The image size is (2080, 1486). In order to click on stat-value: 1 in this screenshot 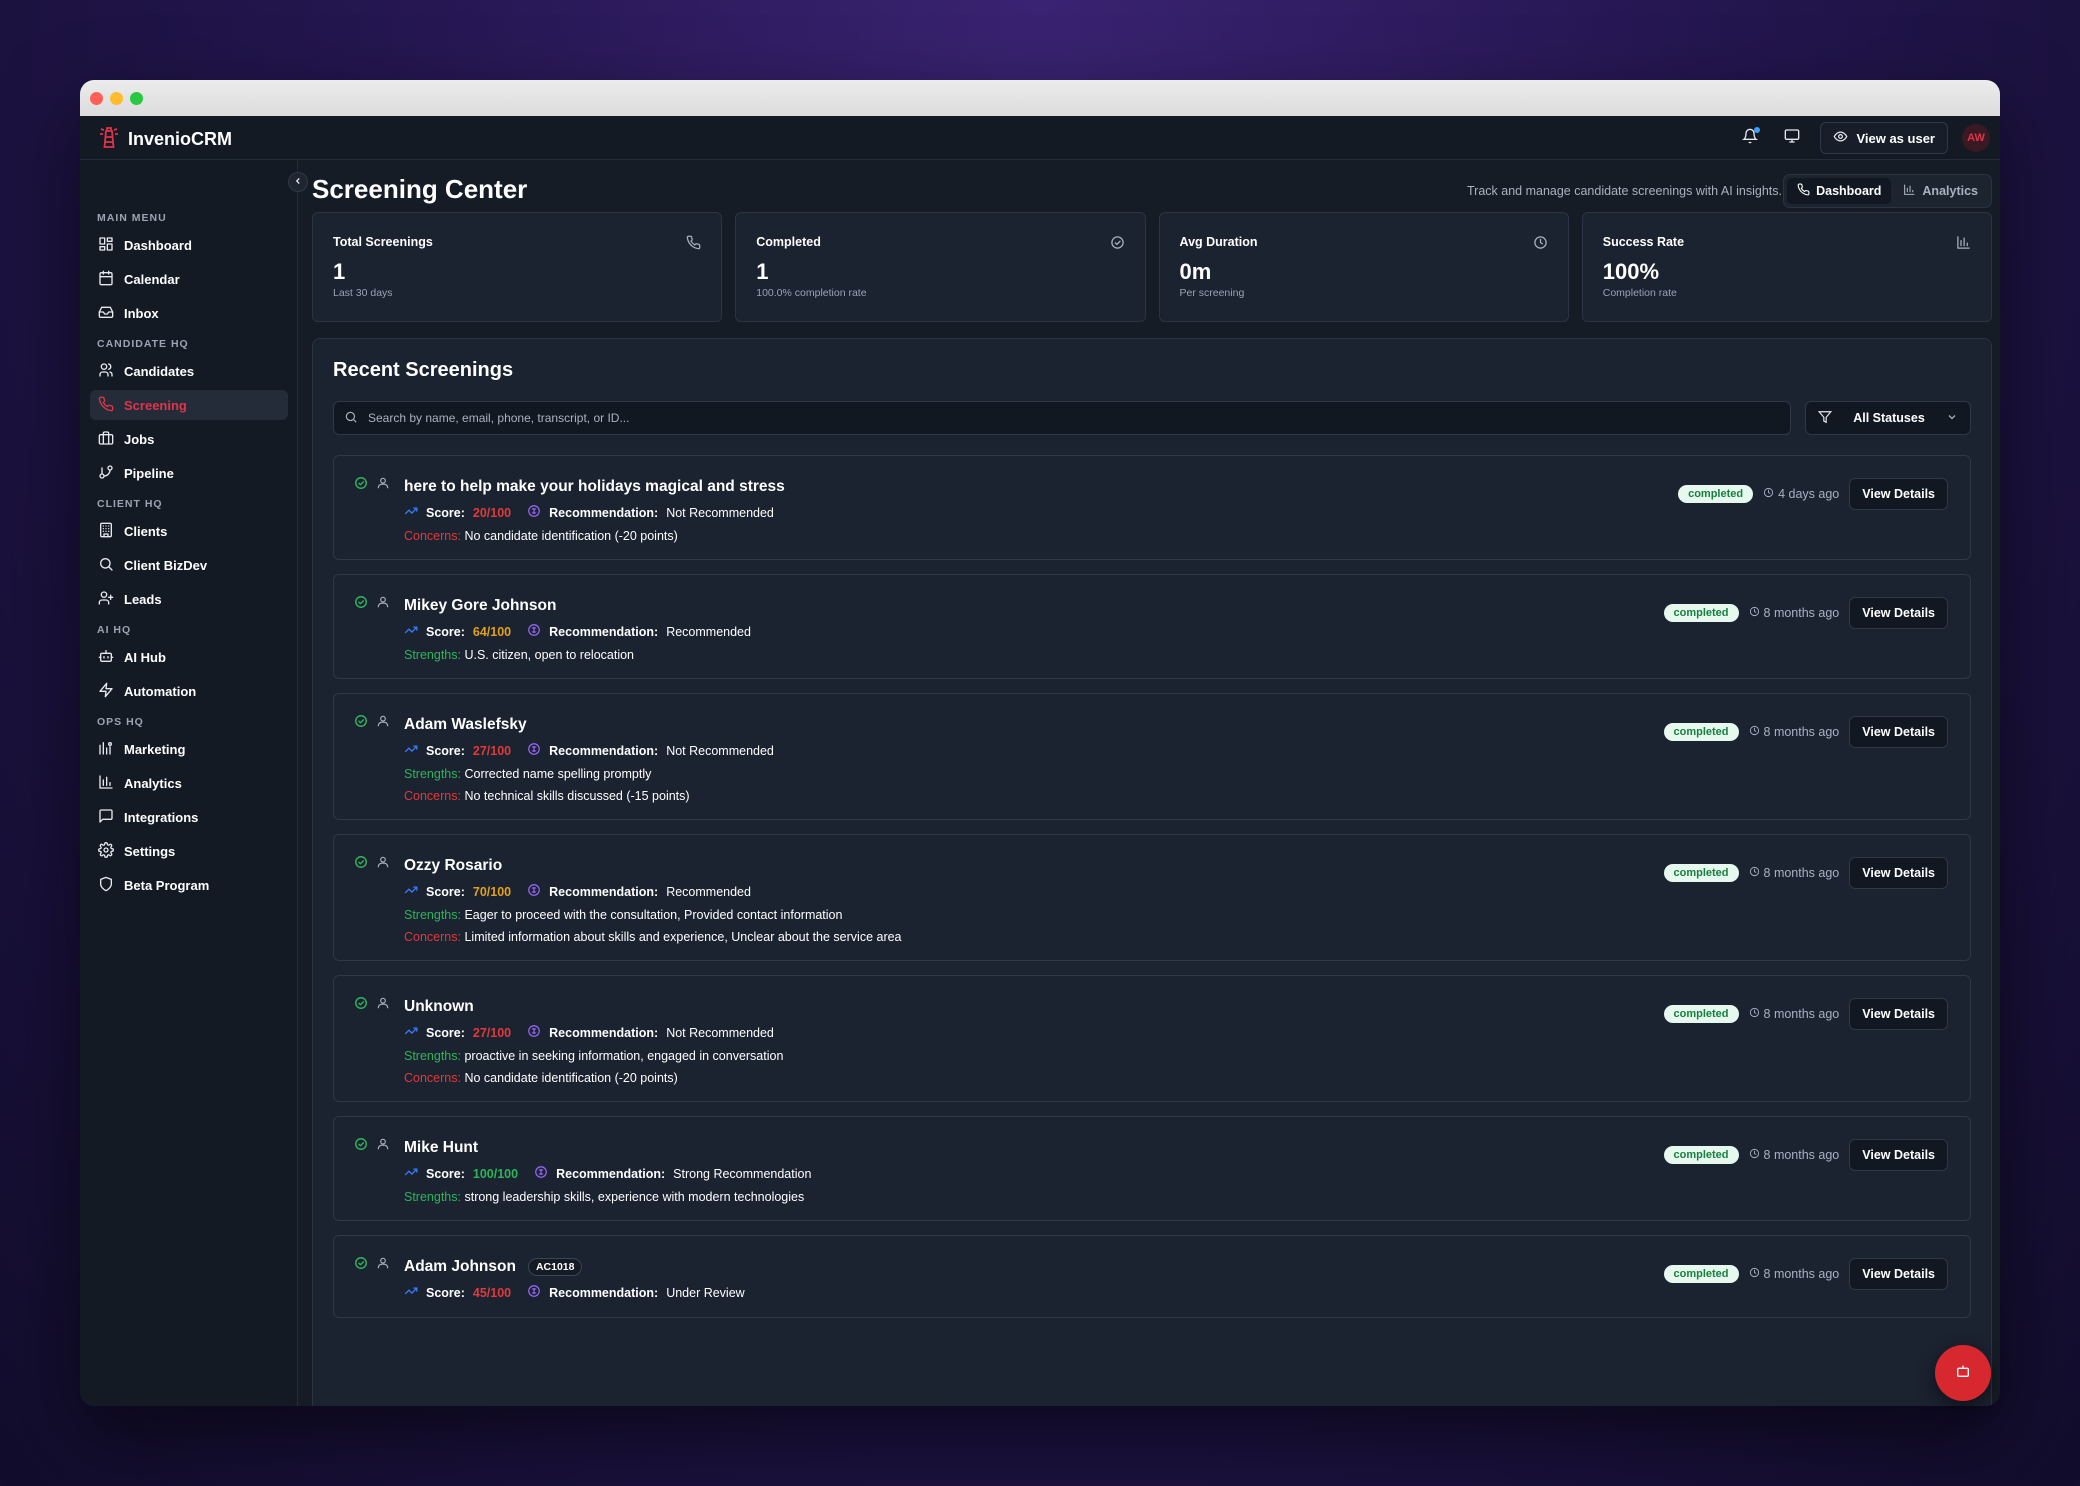, I will do `click(762, 271)`.